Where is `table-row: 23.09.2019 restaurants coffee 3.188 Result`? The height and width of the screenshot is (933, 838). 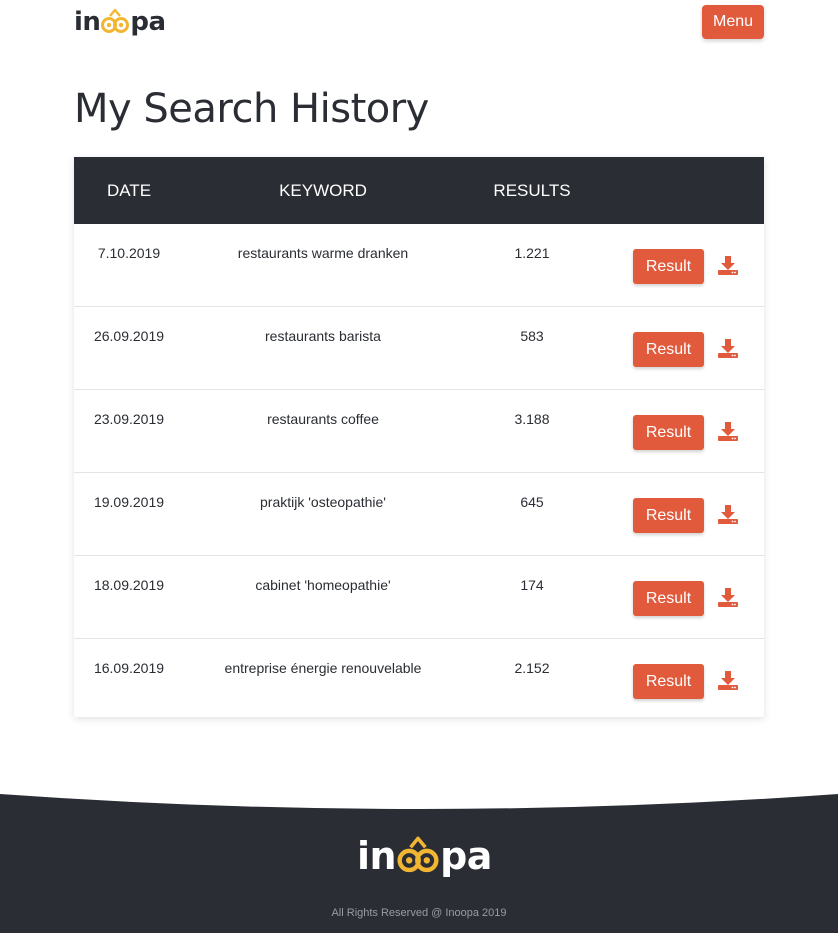
table-row: 23.09.2019 restaurants coffee 3.188 Result is located at coordinates (419, 431).